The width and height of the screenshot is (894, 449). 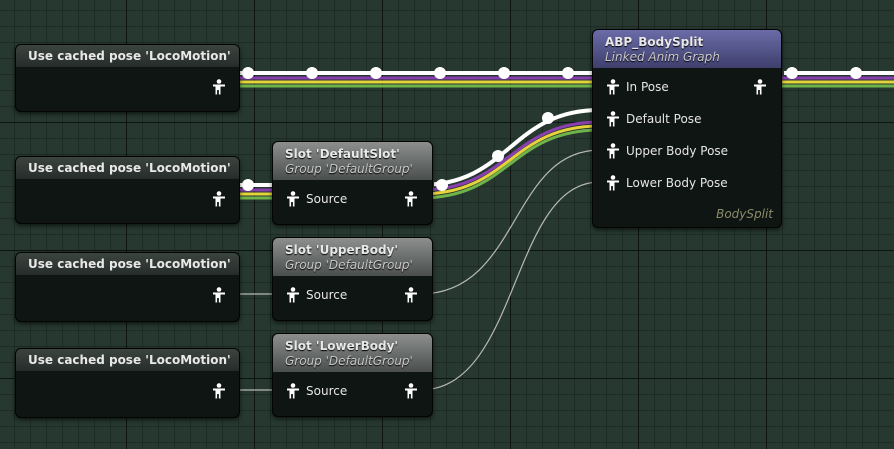 What do you see at coordinates (662, 57) in the screenshot?
I see `node-subtitle: Linked Anim Graph` at bounding box center [662, 57].